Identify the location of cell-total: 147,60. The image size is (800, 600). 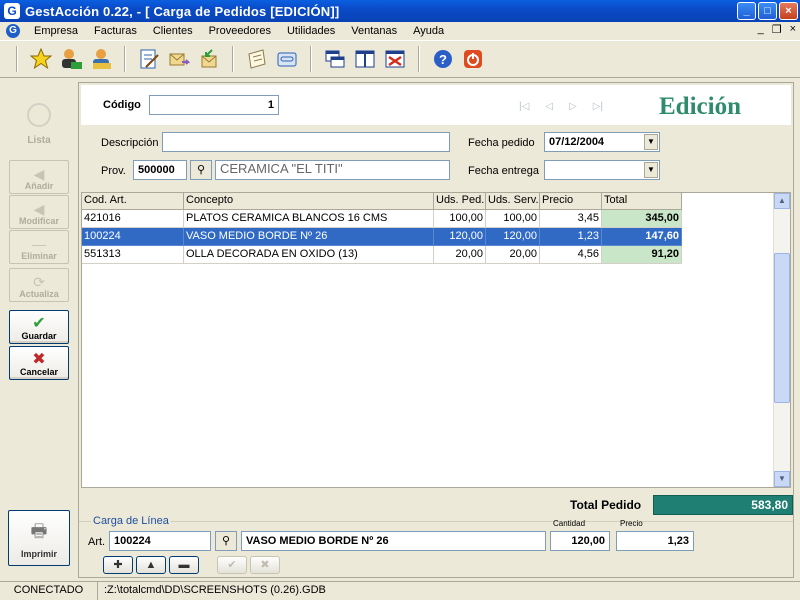
(642, 237).